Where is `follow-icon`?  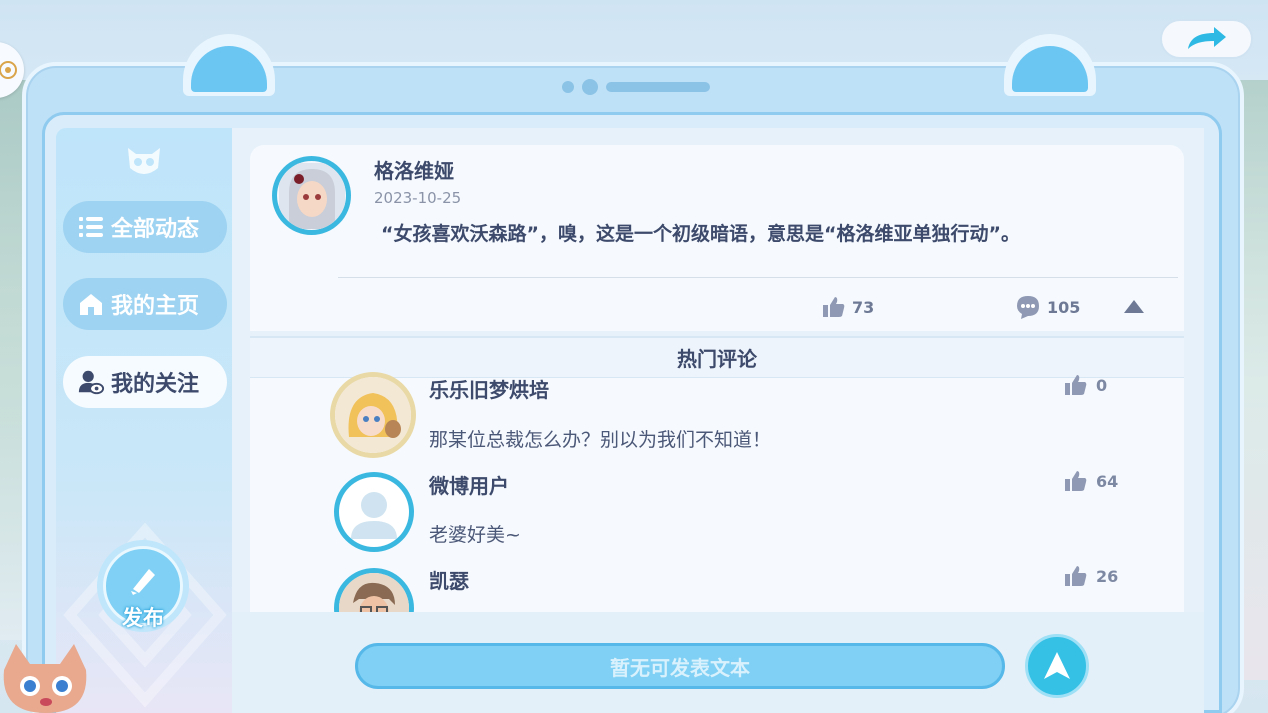
follow-icon is located at coordinates (91, 382).